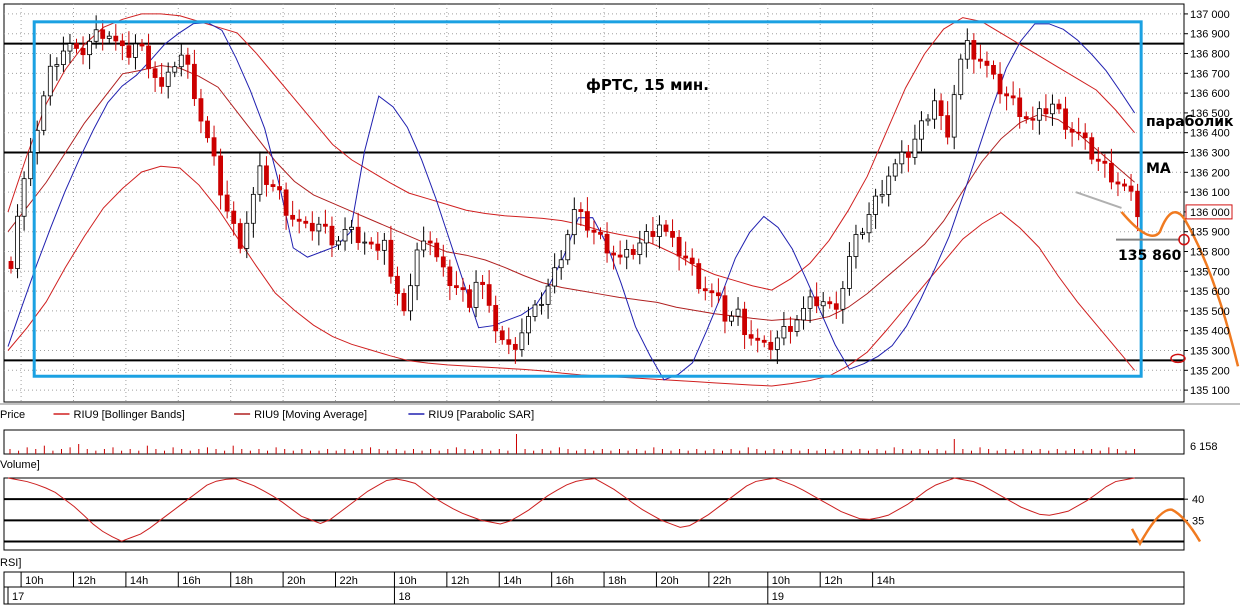 The height and width of the screenshot is (608, 1240). I want to click on parabolic-annotation: параболик, so click(1190, 122).